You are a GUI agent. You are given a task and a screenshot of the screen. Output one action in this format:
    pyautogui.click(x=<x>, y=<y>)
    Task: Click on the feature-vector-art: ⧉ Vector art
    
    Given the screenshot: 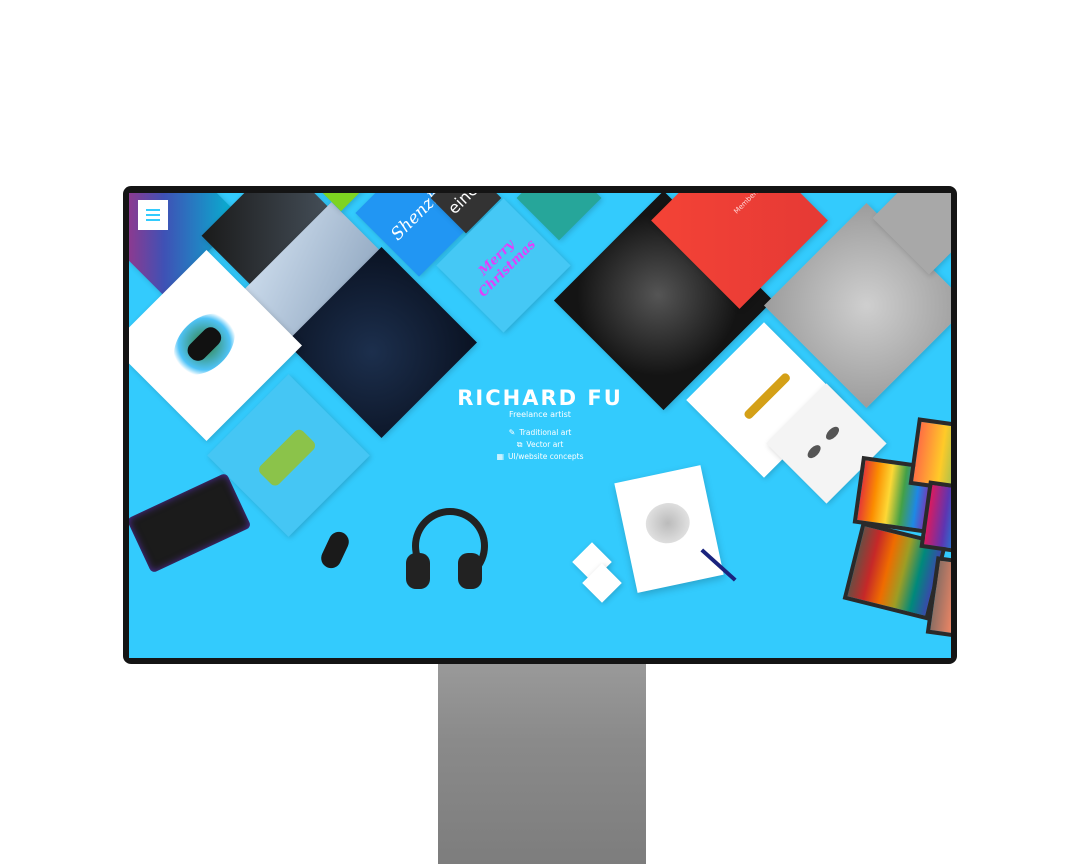 What is the action you would take?
    pyautogui.click(x=540, y=445)
    